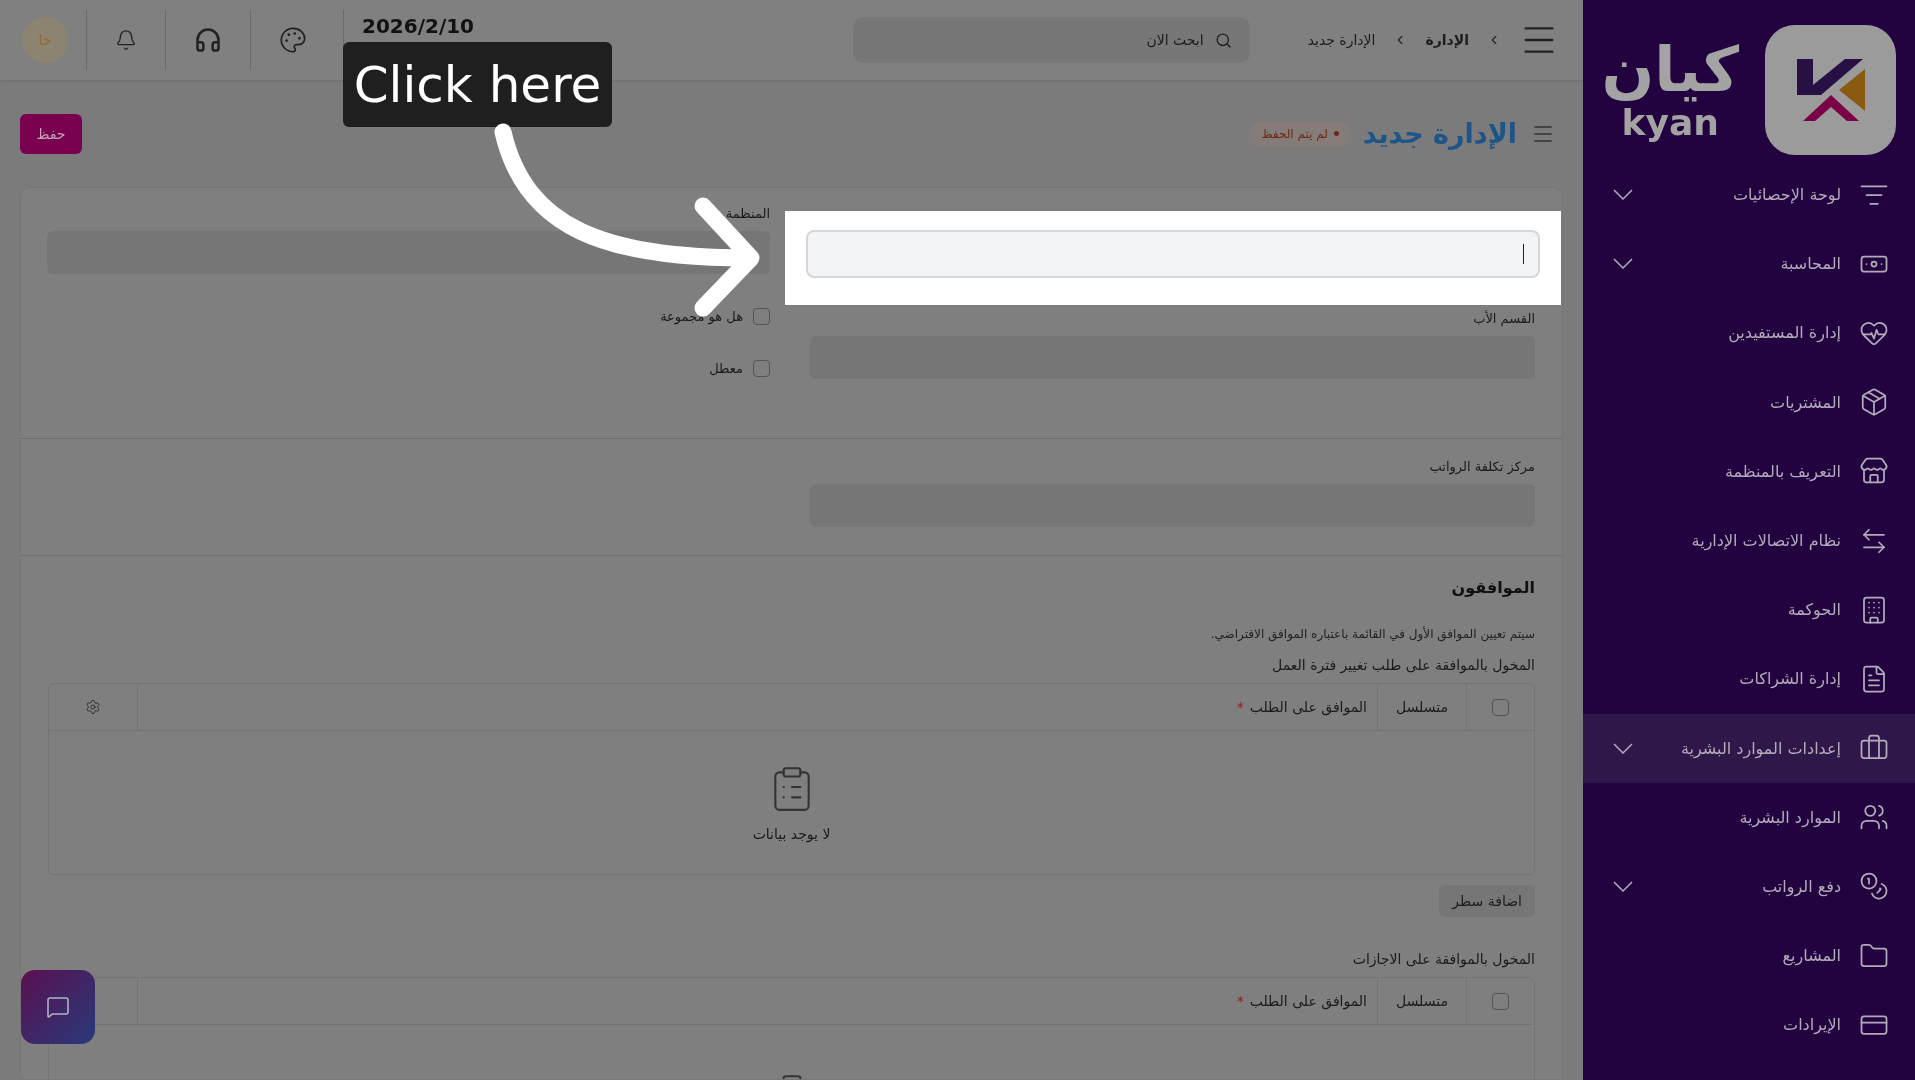  What do you see at coordinates (701, 316) in the screenshot?
I see `checkbox-label: هل هو مجموعة` at bounding box center [701, 316].